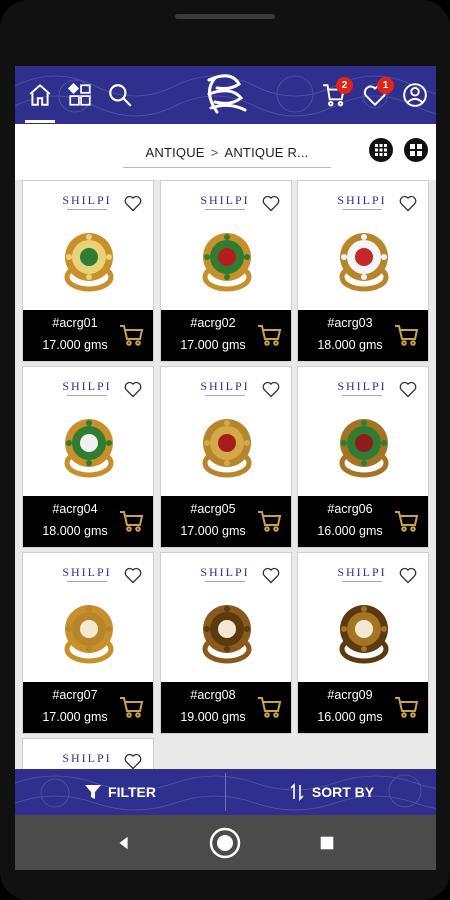 The image size is (450, 900). Describe the element at coordinates (174, 152) in the screenshot. I see `breadcrumb-item-antique: ANTIQUE` at that location.